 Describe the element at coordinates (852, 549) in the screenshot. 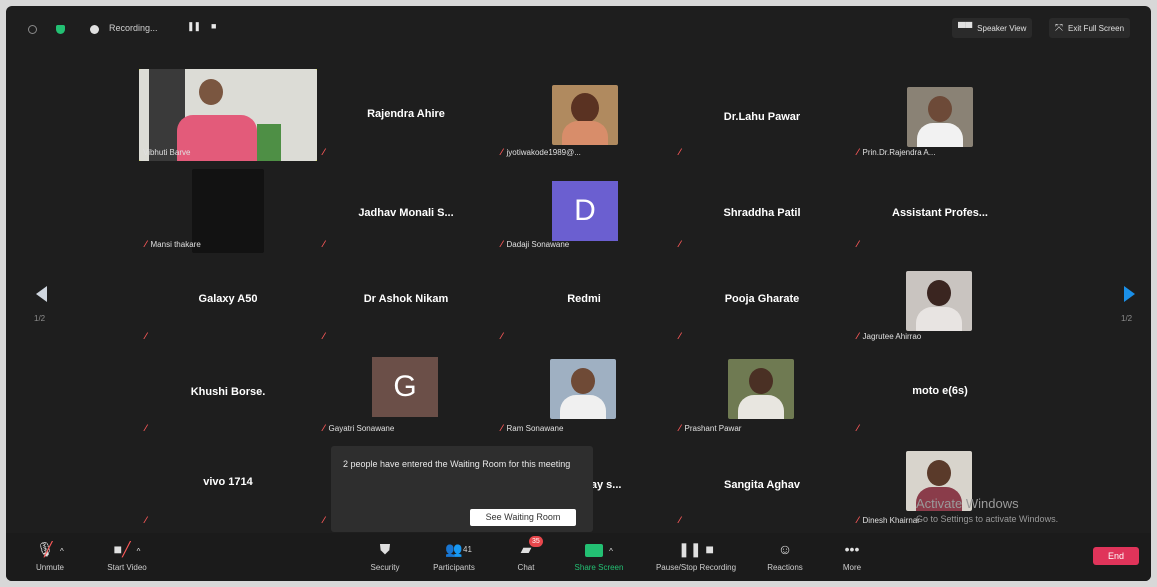

I see `more-icon: •••` at that location.